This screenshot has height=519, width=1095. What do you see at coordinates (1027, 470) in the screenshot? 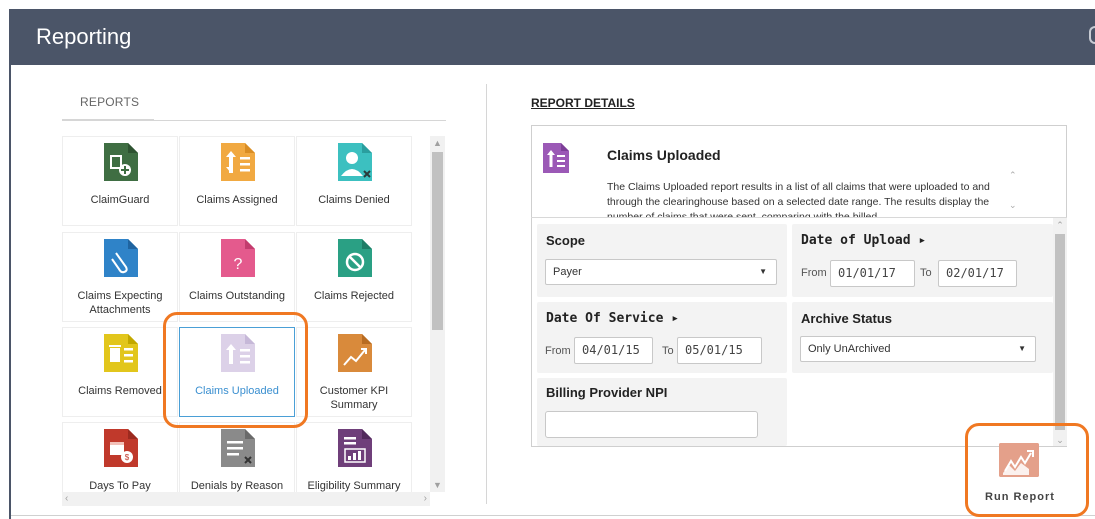
I see `run-report-highlight` at bounding box center [1027, 470].